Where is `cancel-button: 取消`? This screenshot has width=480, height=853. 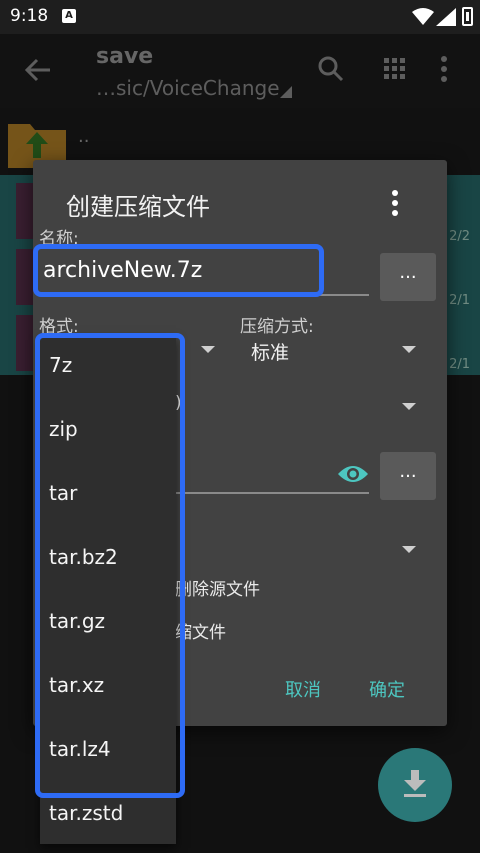 cancel-button: 取消 is located at coordinates (303, 689).